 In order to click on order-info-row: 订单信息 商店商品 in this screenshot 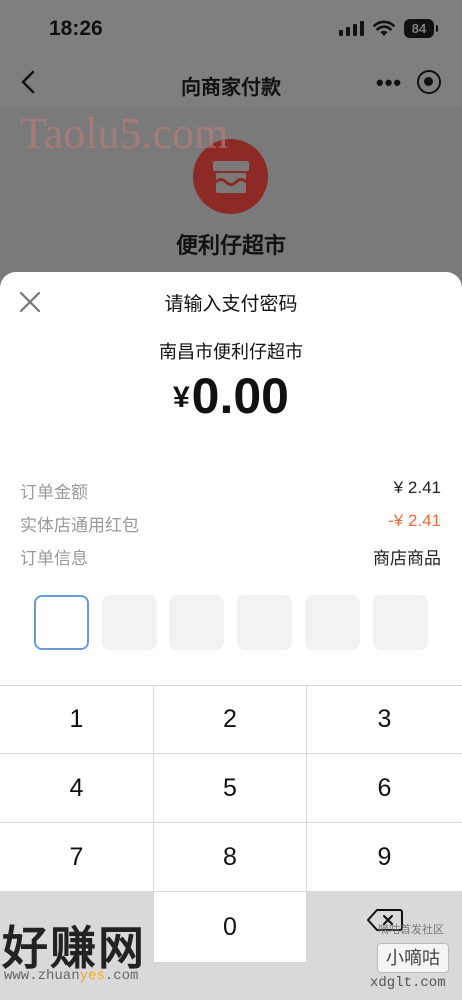, I will do `click(230, 556)`.